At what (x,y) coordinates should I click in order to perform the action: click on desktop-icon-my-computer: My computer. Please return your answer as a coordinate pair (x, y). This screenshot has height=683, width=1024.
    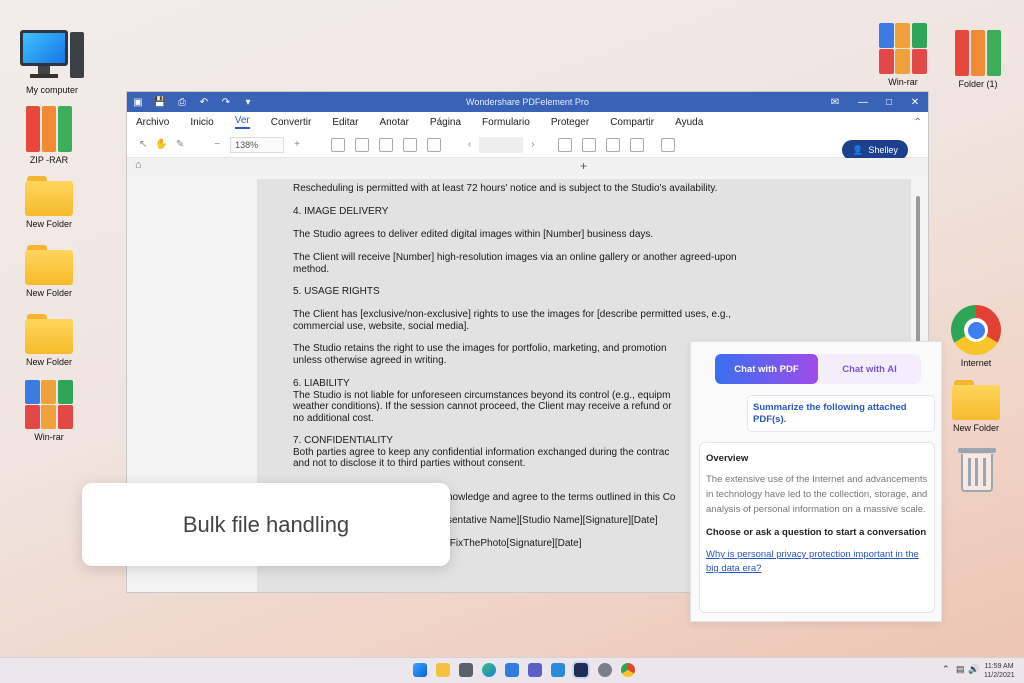
    Looking at the image, I should click on (52, 61).